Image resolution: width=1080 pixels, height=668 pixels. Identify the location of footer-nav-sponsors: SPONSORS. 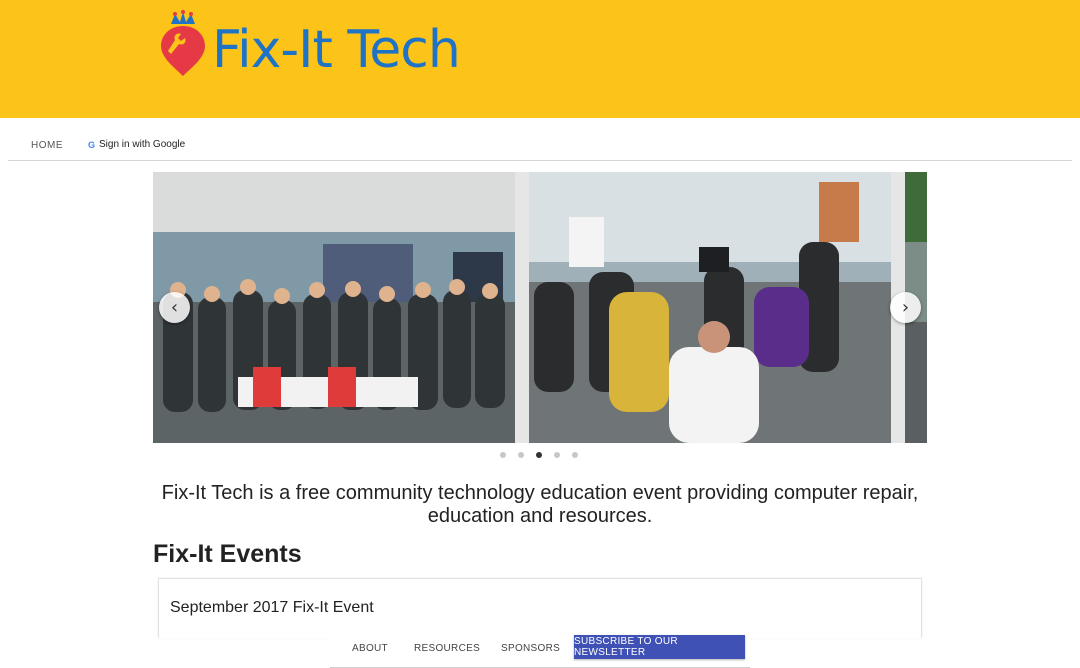
(530, 648).